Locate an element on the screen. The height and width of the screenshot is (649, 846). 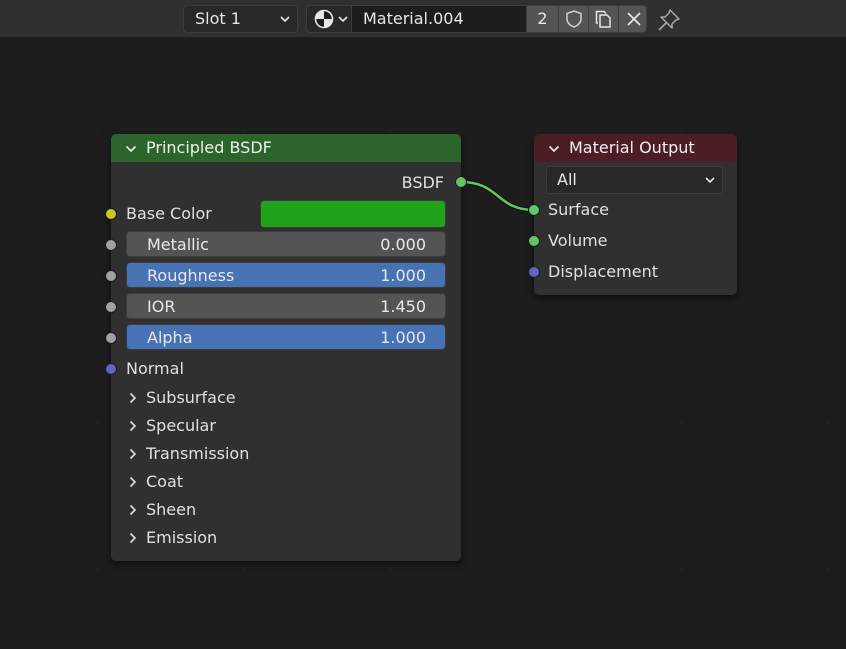
ior-value: 1.450 is located at coordinates (403, 306).